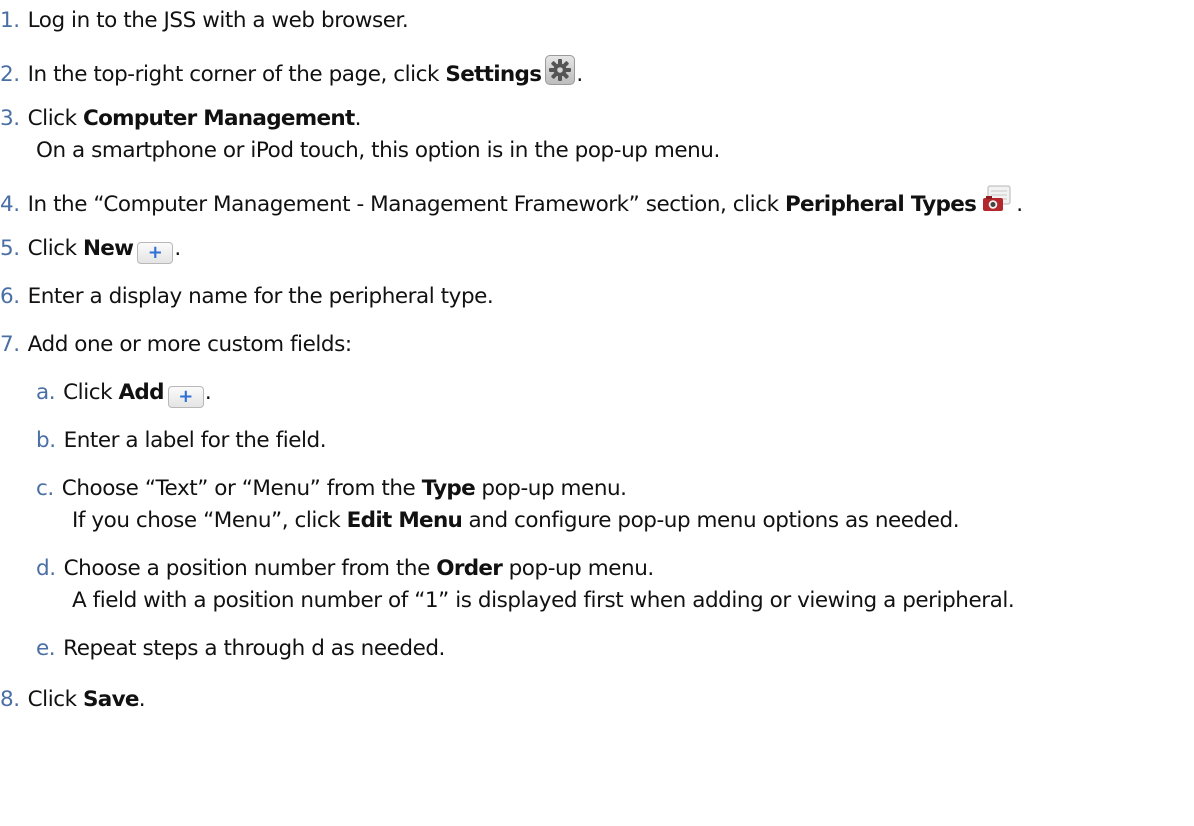  What do you see at coordinates (469, 568) in the screenshot?
I see `order-label: Order` at bounding box center [469, 568].